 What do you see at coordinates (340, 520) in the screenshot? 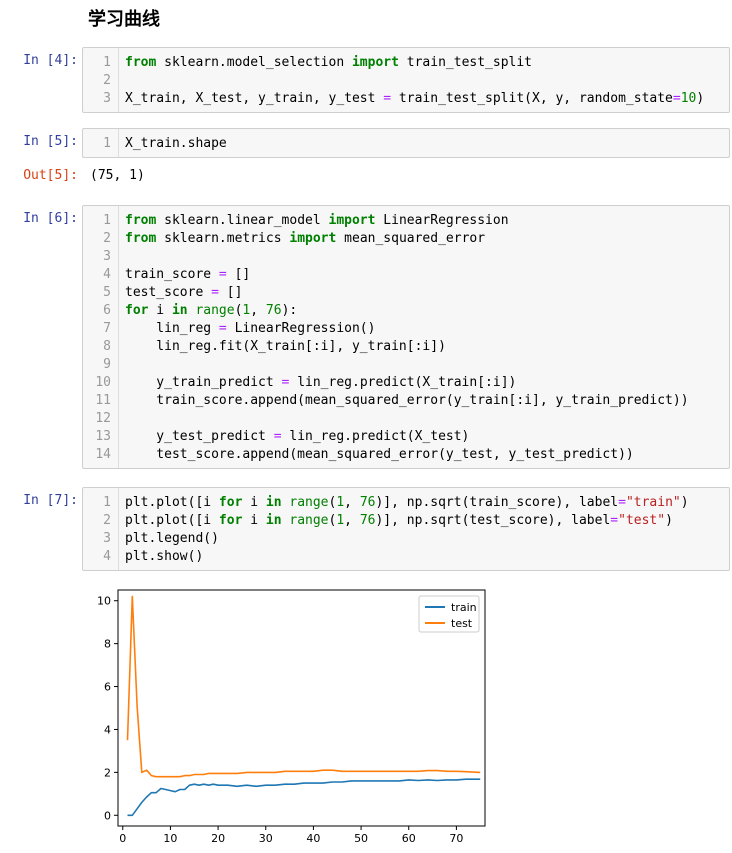
I see `code-token: 1` at bounding box center [340, 520].